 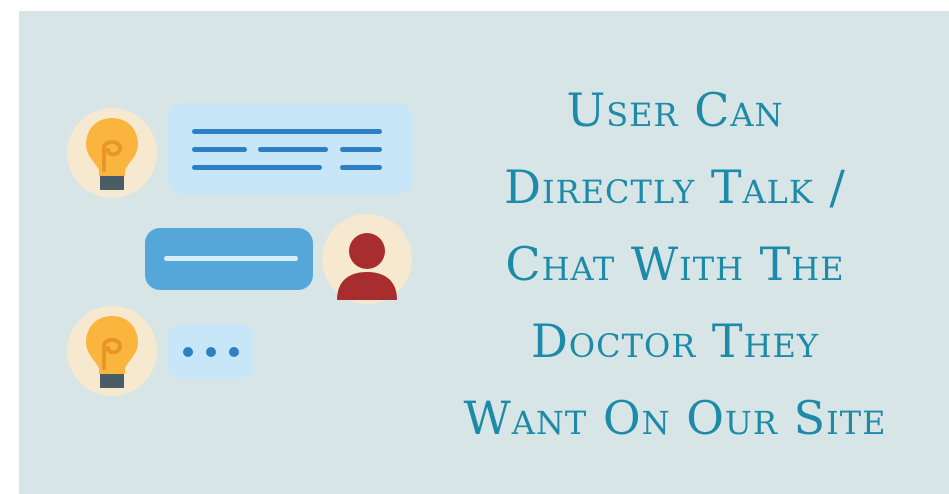 I want to click on headline-line-4: Doctor They, so click(x=675, y=341).